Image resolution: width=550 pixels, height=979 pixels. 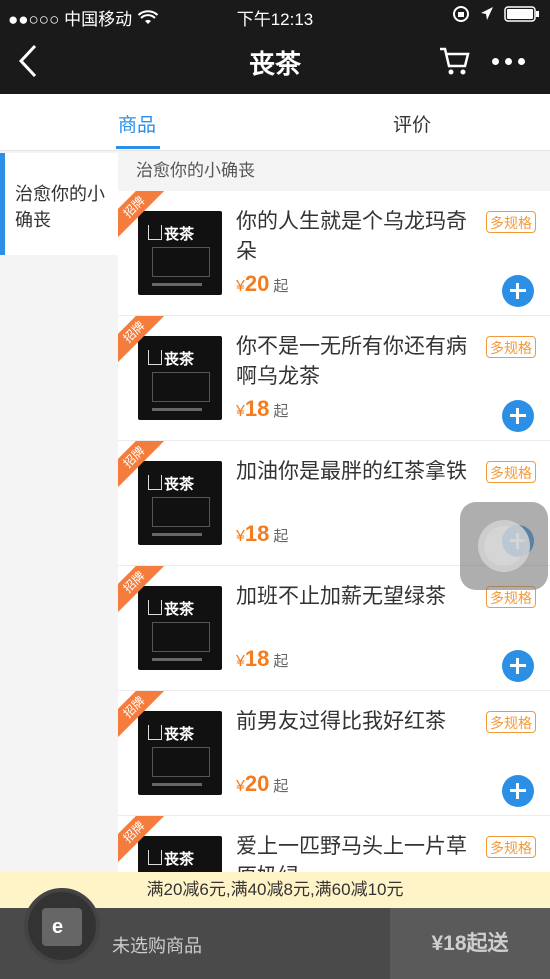 I want to click on more-button, so click(x=508, y=61).